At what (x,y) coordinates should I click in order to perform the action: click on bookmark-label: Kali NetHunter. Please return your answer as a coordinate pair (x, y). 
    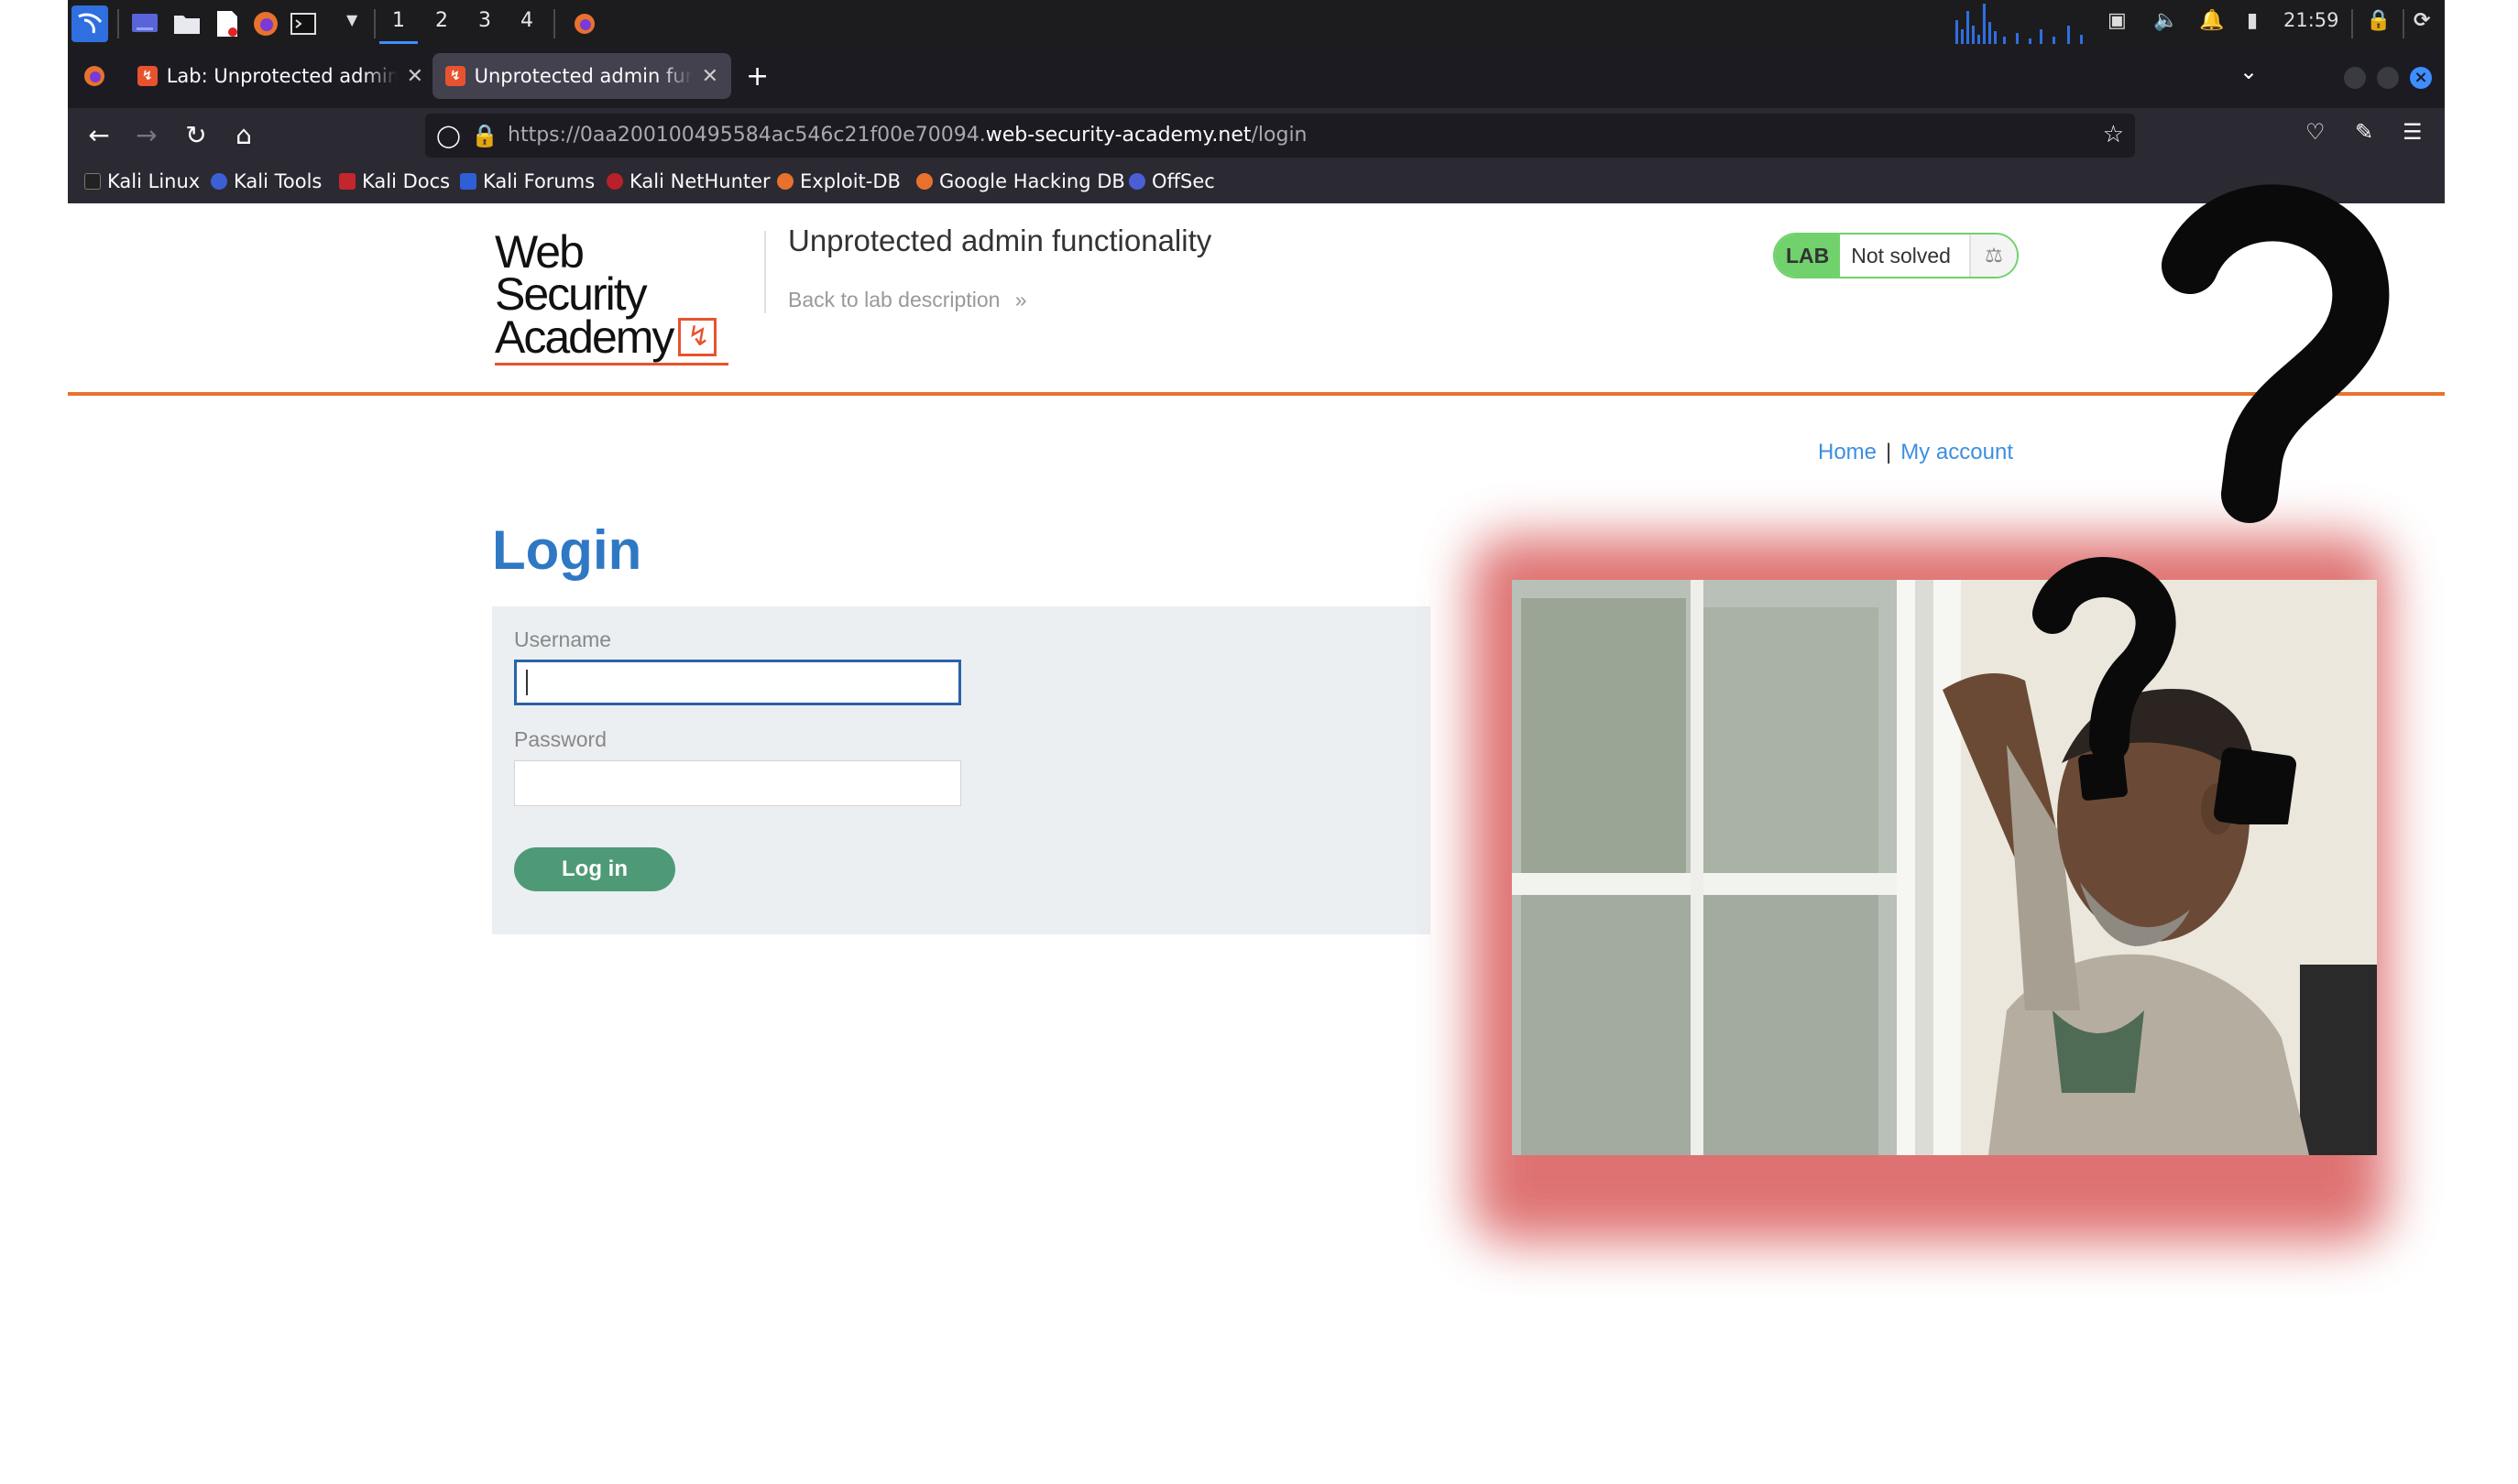
    Looking at the image, I should click on (700, 181).